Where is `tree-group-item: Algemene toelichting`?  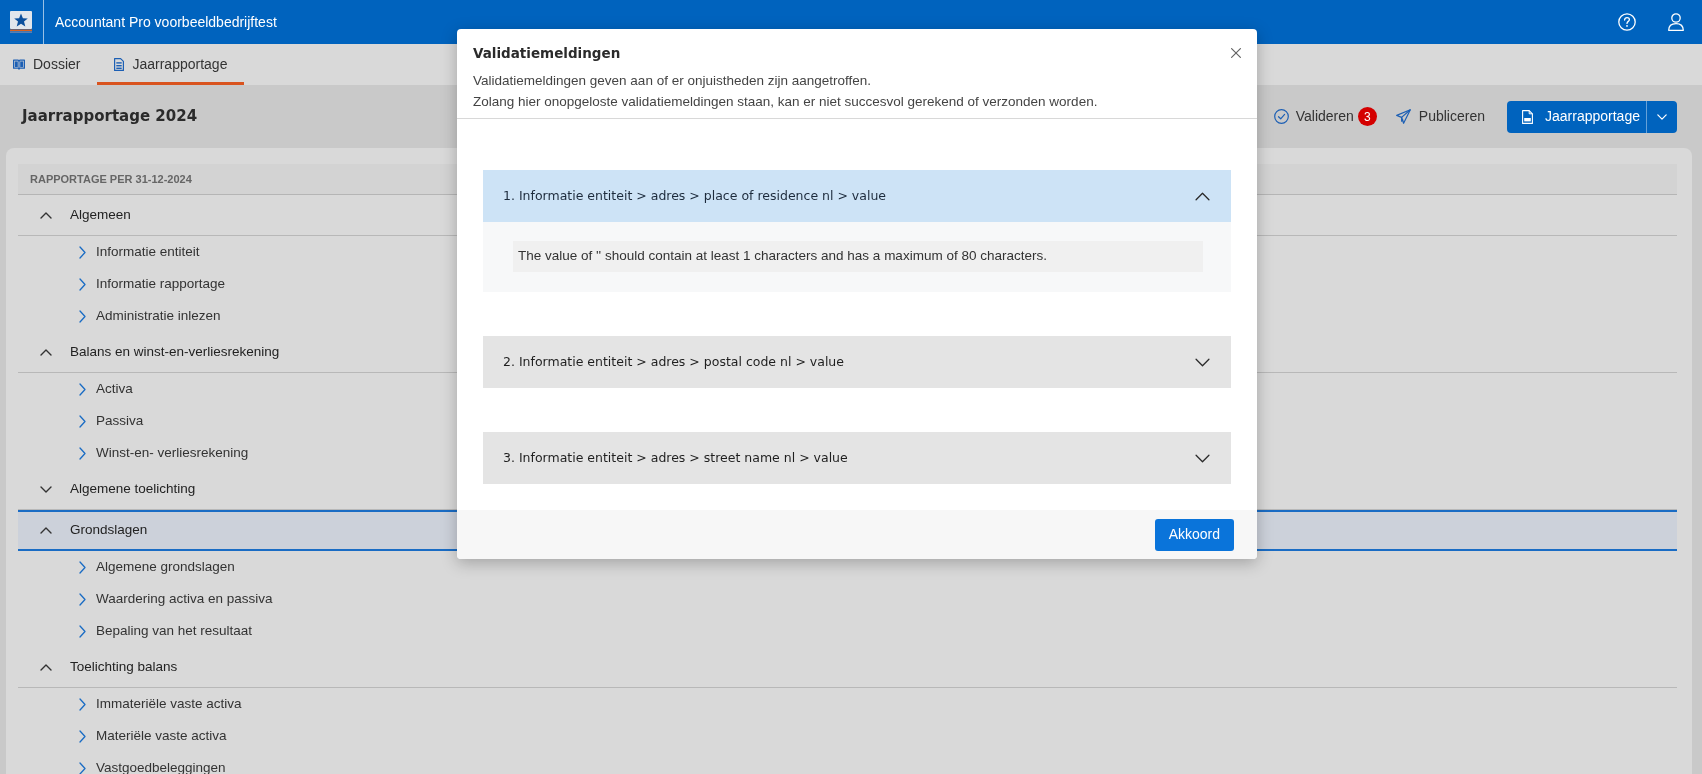 tree-group-item: Algemene toelichting is located at coordinates (118, 489).